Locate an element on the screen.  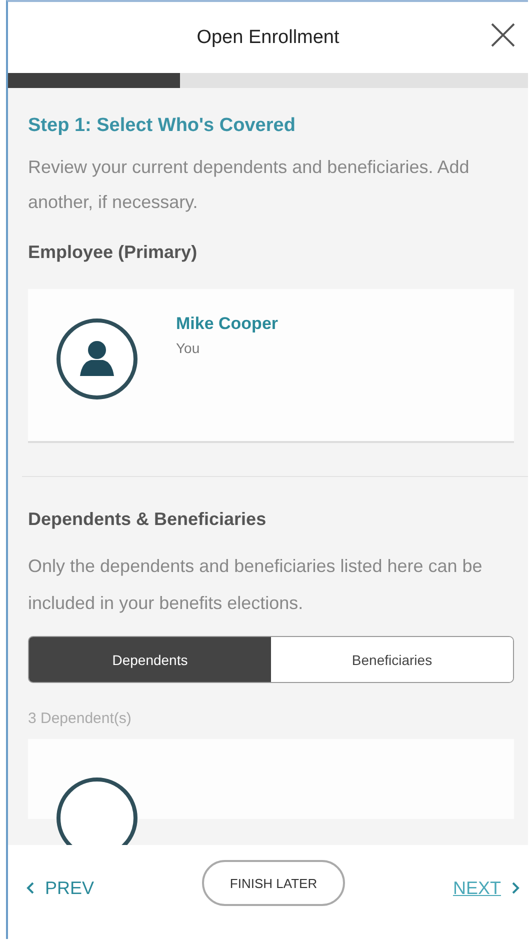
section-heading: Employee (Primary) is located at coordinates (113, 252).